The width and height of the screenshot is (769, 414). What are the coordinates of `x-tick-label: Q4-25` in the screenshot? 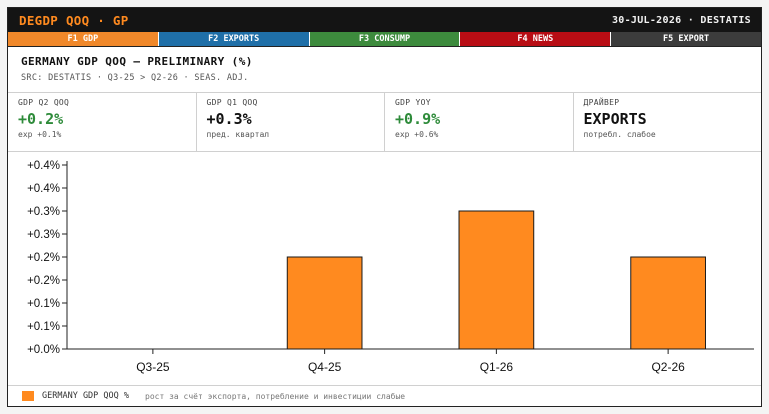 It's located at (325, 367).